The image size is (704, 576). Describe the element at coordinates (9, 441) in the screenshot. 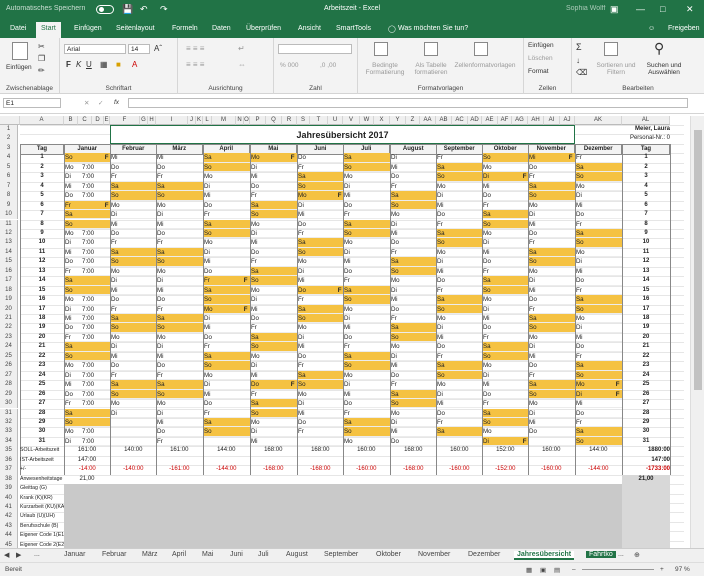

I see `row-header: 34` at that location.